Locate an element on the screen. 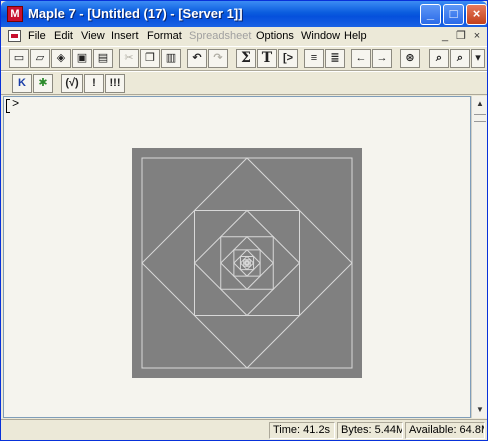 The width and height of the screenshot is (488, 441). cut-icon: ✂ is located at coordinates (129, 58).